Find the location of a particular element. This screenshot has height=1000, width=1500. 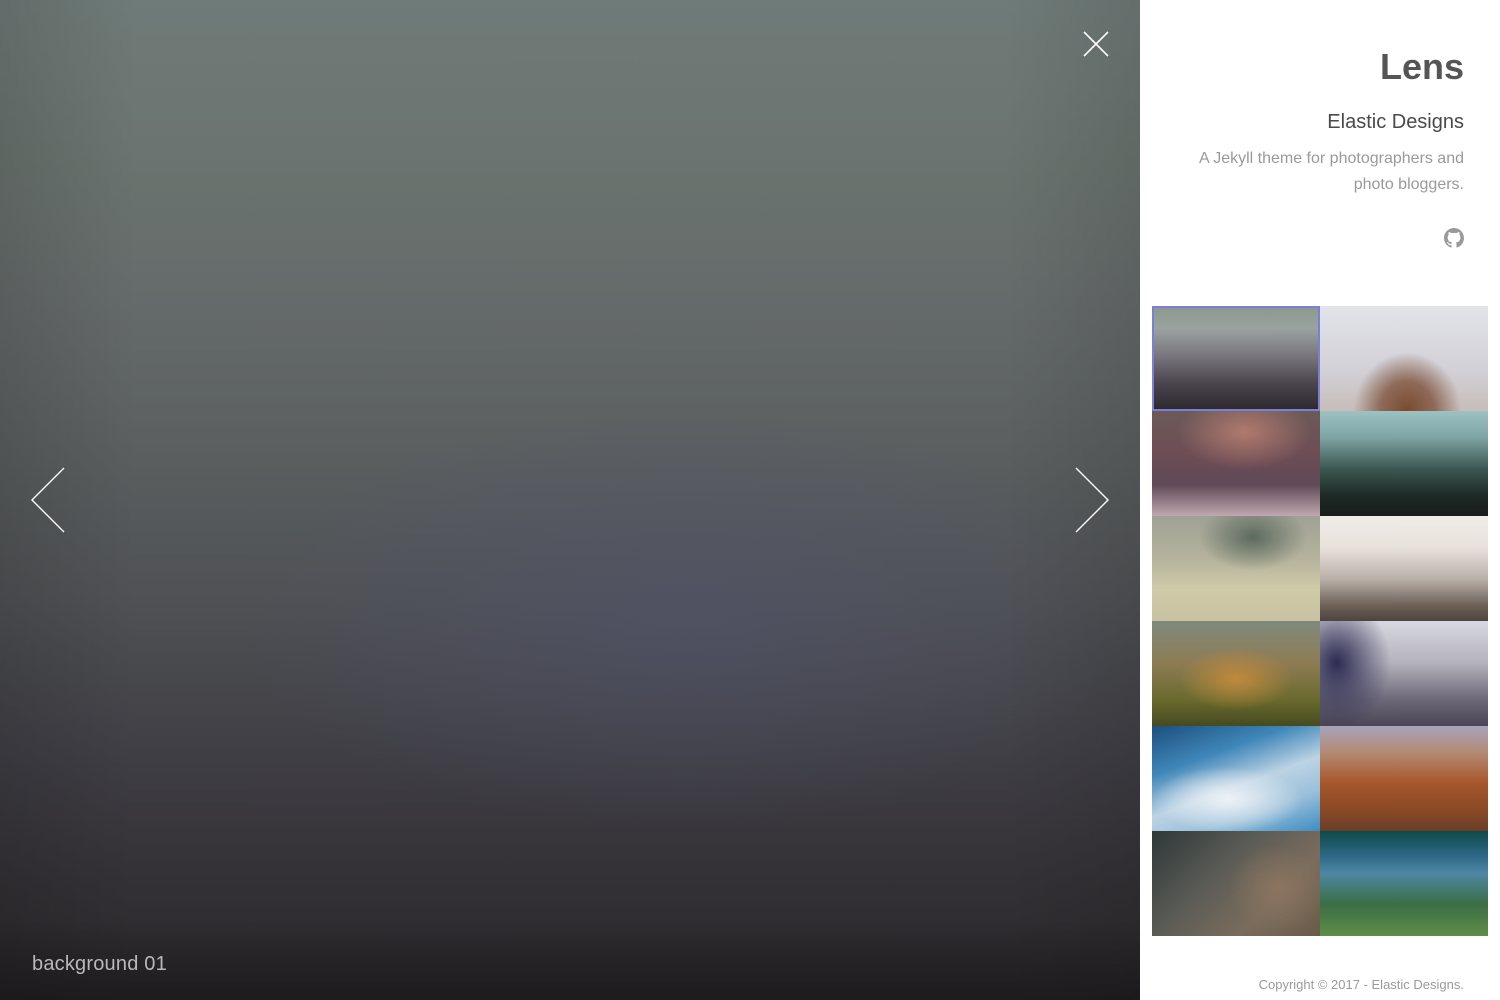

image-caption: background 01 is located at coordinates (99, 964).